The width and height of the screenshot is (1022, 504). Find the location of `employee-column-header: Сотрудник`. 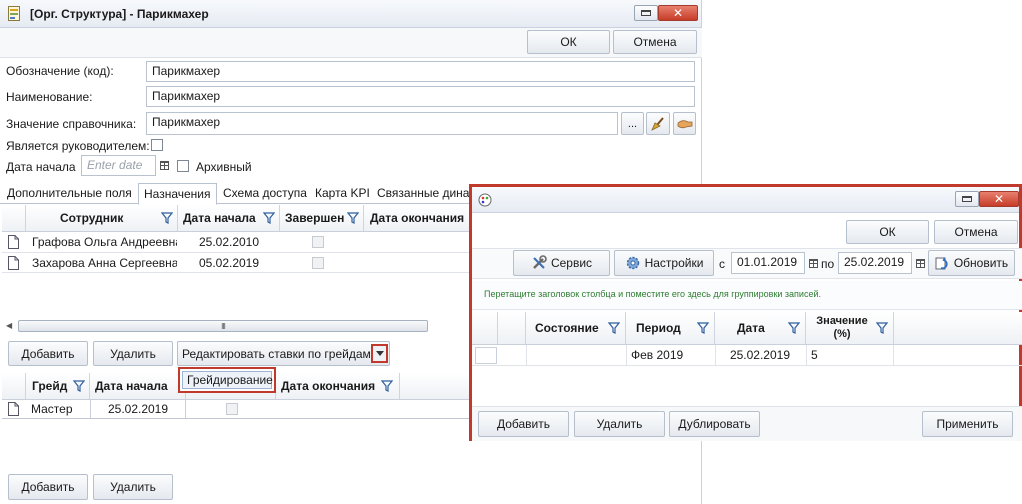

employee-column-header: Сотрудник is located at coordinates (102, 218).